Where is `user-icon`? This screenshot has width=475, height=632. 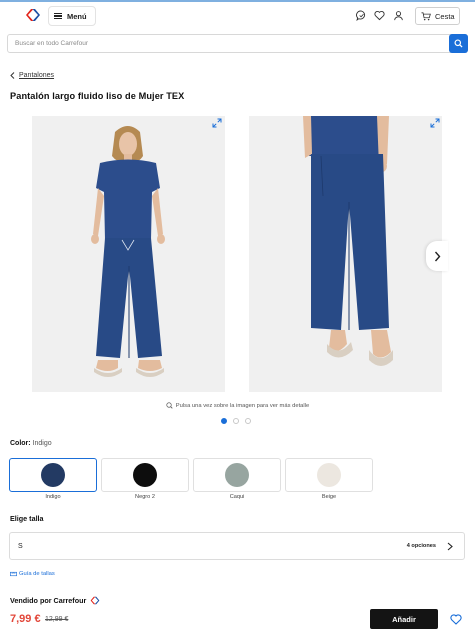
user-icon is located at coordinates (398, 15).